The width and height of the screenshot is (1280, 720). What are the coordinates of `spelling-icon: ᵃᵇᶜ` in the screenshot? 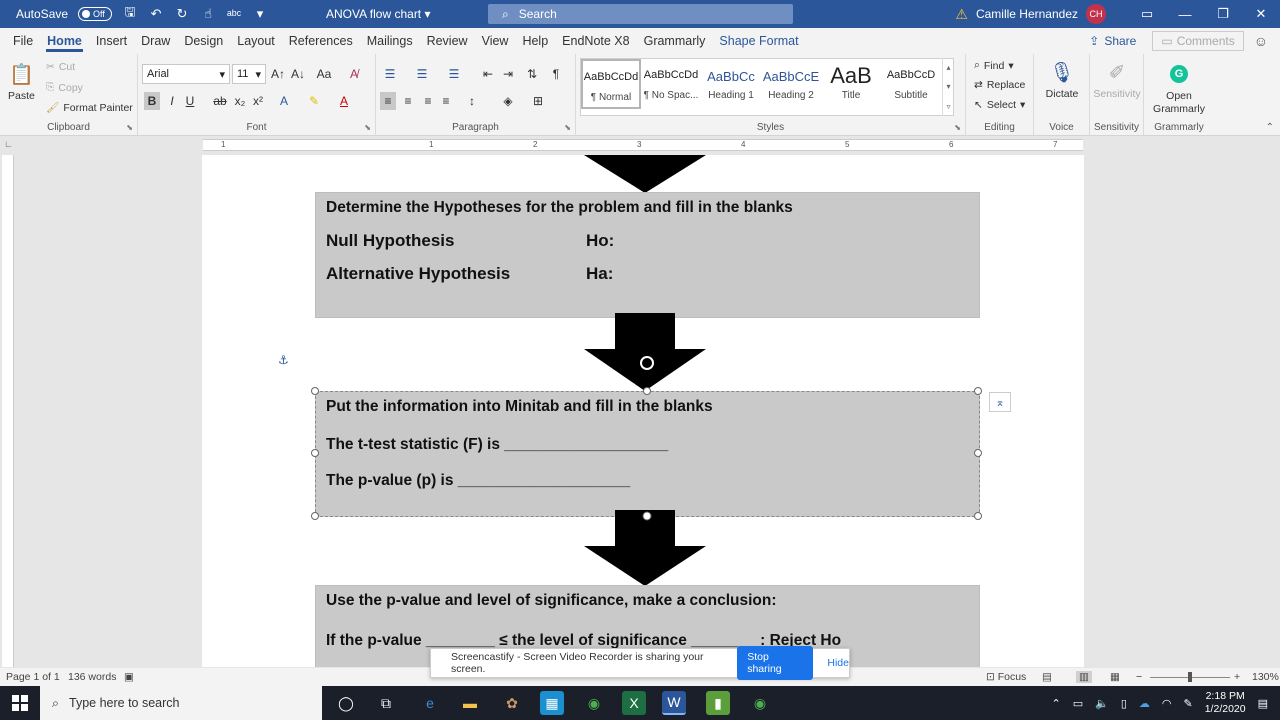 It's located at (234, 14).